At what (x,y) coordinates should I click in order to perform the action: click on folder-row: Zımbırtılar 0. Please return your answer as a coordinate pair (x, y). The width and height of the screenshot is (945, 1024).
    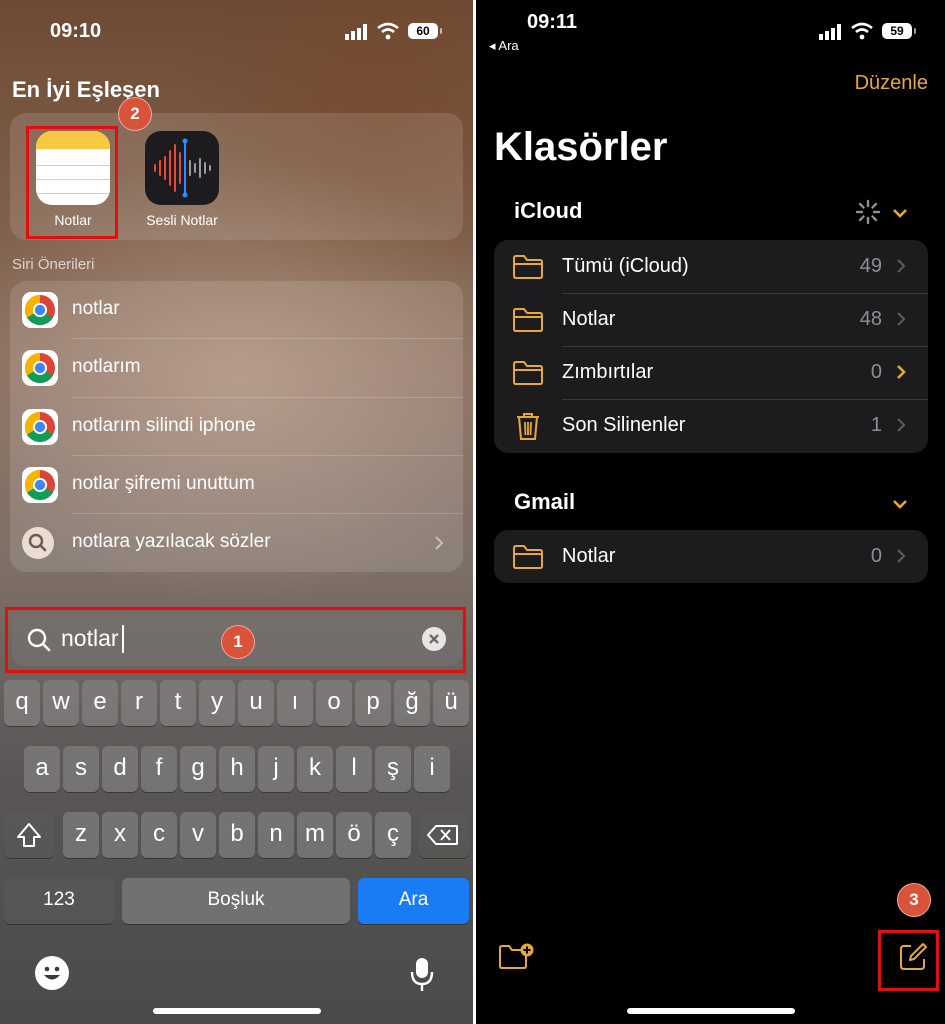
    Looking at the image, I should click on (711, 372).